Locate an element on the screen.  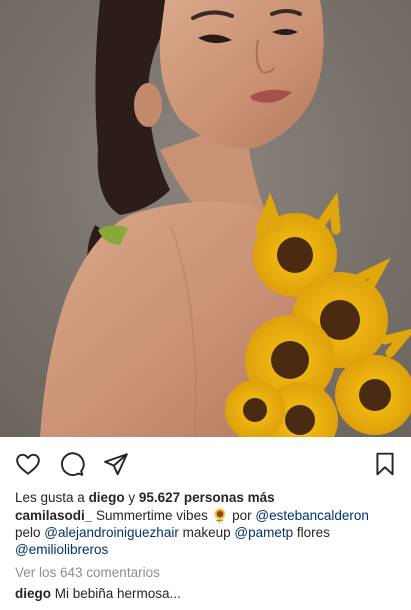
view-comments-link: Ver los 643 comentarios is located at coordinates (209, 572).